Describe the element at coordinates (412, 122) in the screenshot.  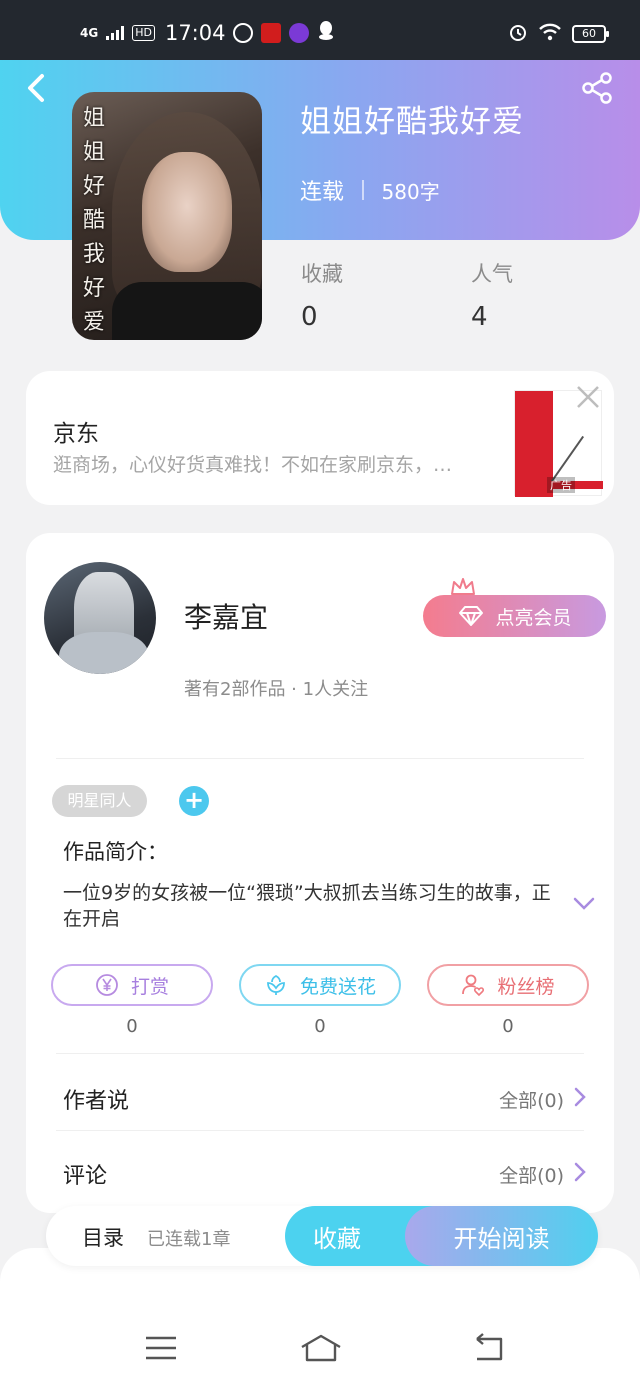
I see `book-title: 姐姐好酷我好爱` at that location.